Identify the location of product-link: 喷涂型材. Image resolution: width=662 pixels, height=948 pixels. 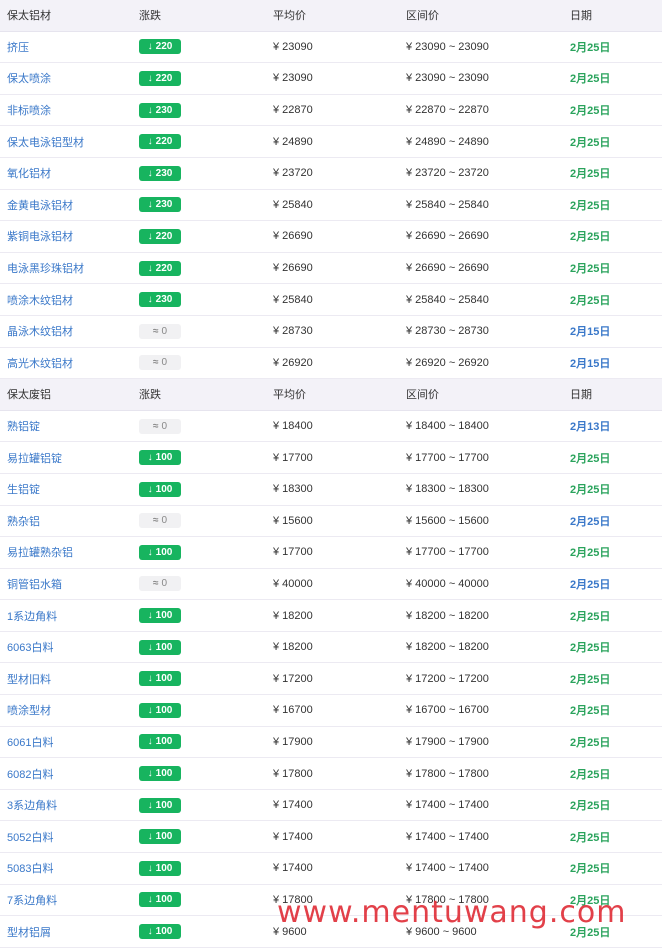
(29, 710).